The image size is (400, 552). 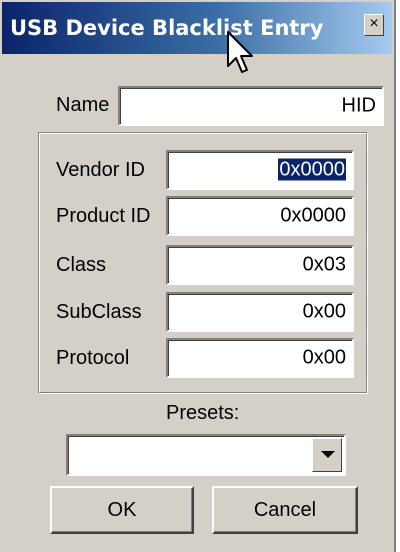 What do you see at coordinates (260, 312) in the screenshot?
I see `subclass-field: 0x00` at bounding box center [260, 312].